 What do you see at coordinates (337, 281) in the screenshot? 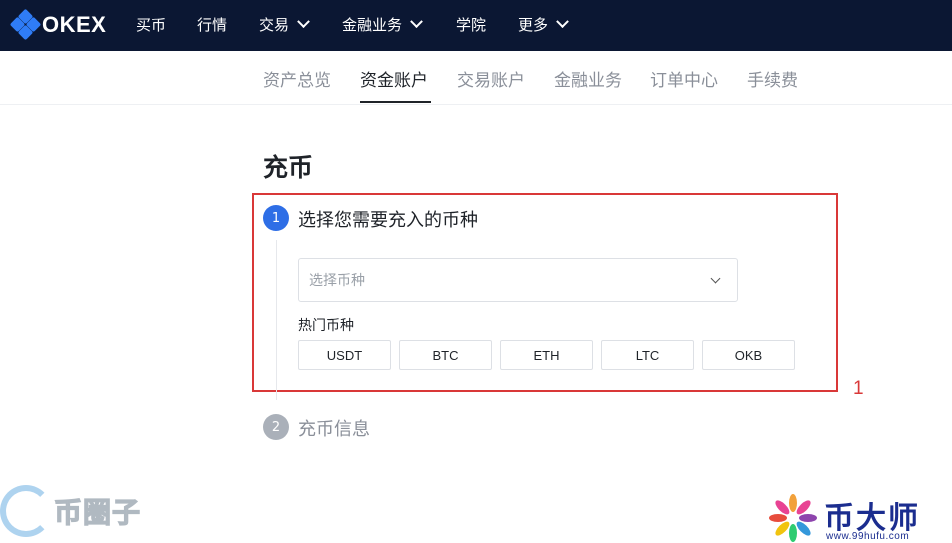
I see `coin-select-placeholder: 选择币种` at bounding box center [337, 281].